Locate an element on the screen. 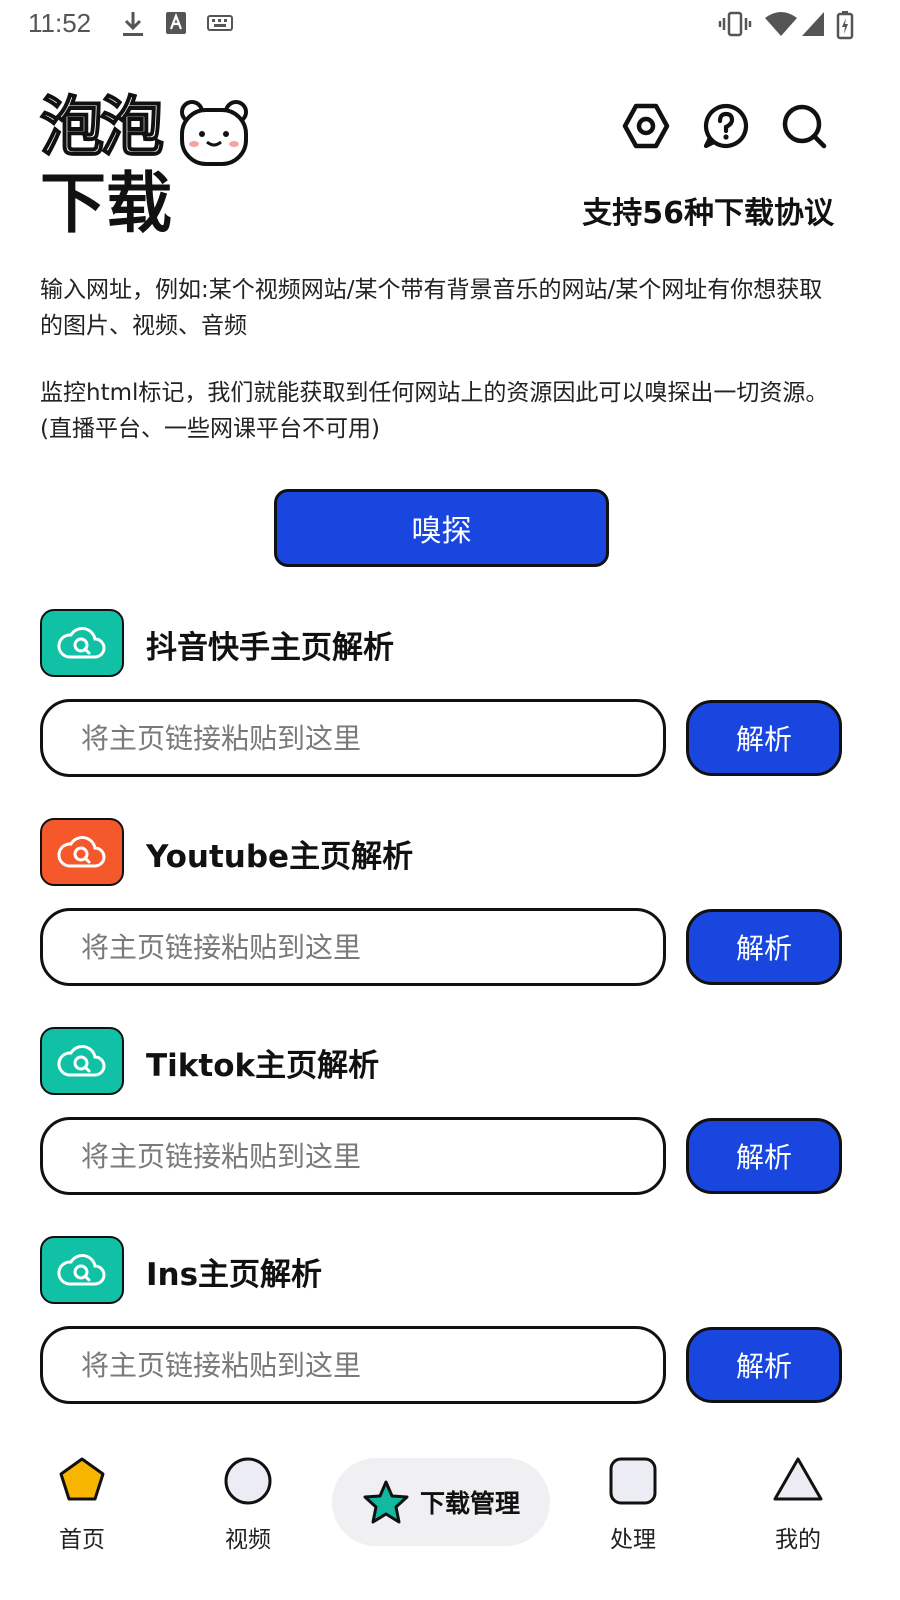 Image resolution: width=900 pixels, height=1600 pixels. app-logo: 泡泡 下载 is located at coordinates (149, 171).